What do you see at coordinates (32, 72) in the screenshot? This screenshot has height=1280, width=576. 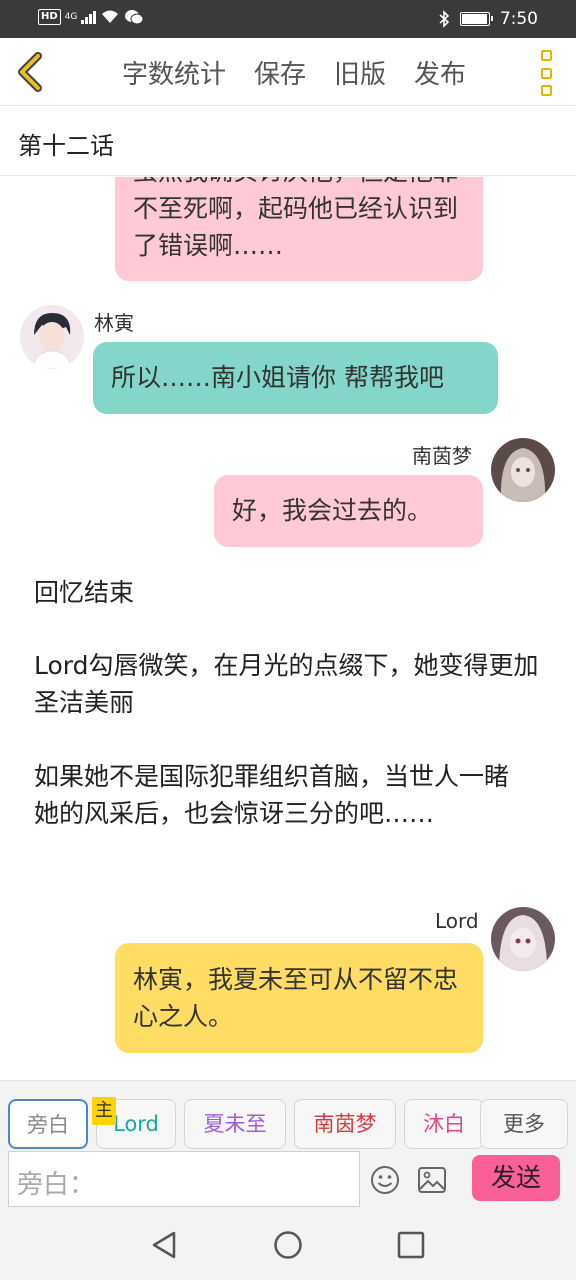 I see `back-arrow-icon` at bounding box center [32, 72].